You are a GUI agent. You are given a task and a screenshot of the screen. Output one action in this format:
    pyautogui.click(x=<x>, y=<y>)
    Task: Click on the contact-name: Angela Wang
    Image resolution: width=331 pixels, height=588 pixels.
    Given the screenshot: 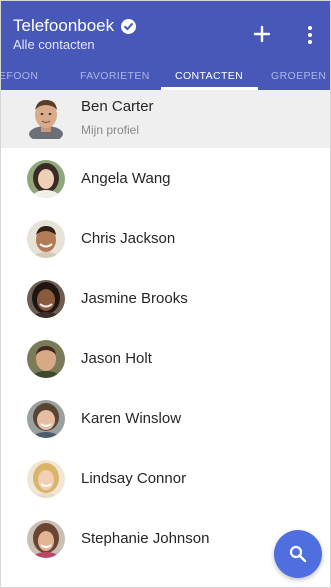 What is the action you would take?
    pyautogui.click(x=126, y=178)
    